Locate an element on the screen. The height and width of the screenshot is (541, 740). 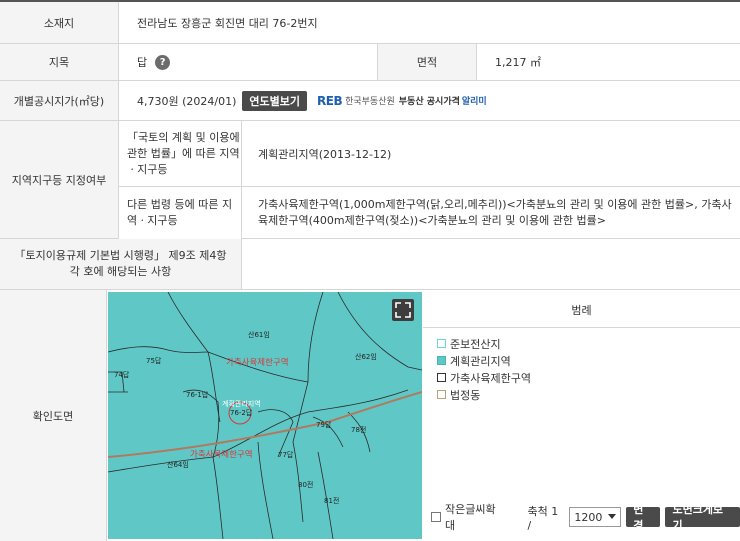
legend-item: 법정동 is located at coordinates (581, 394).